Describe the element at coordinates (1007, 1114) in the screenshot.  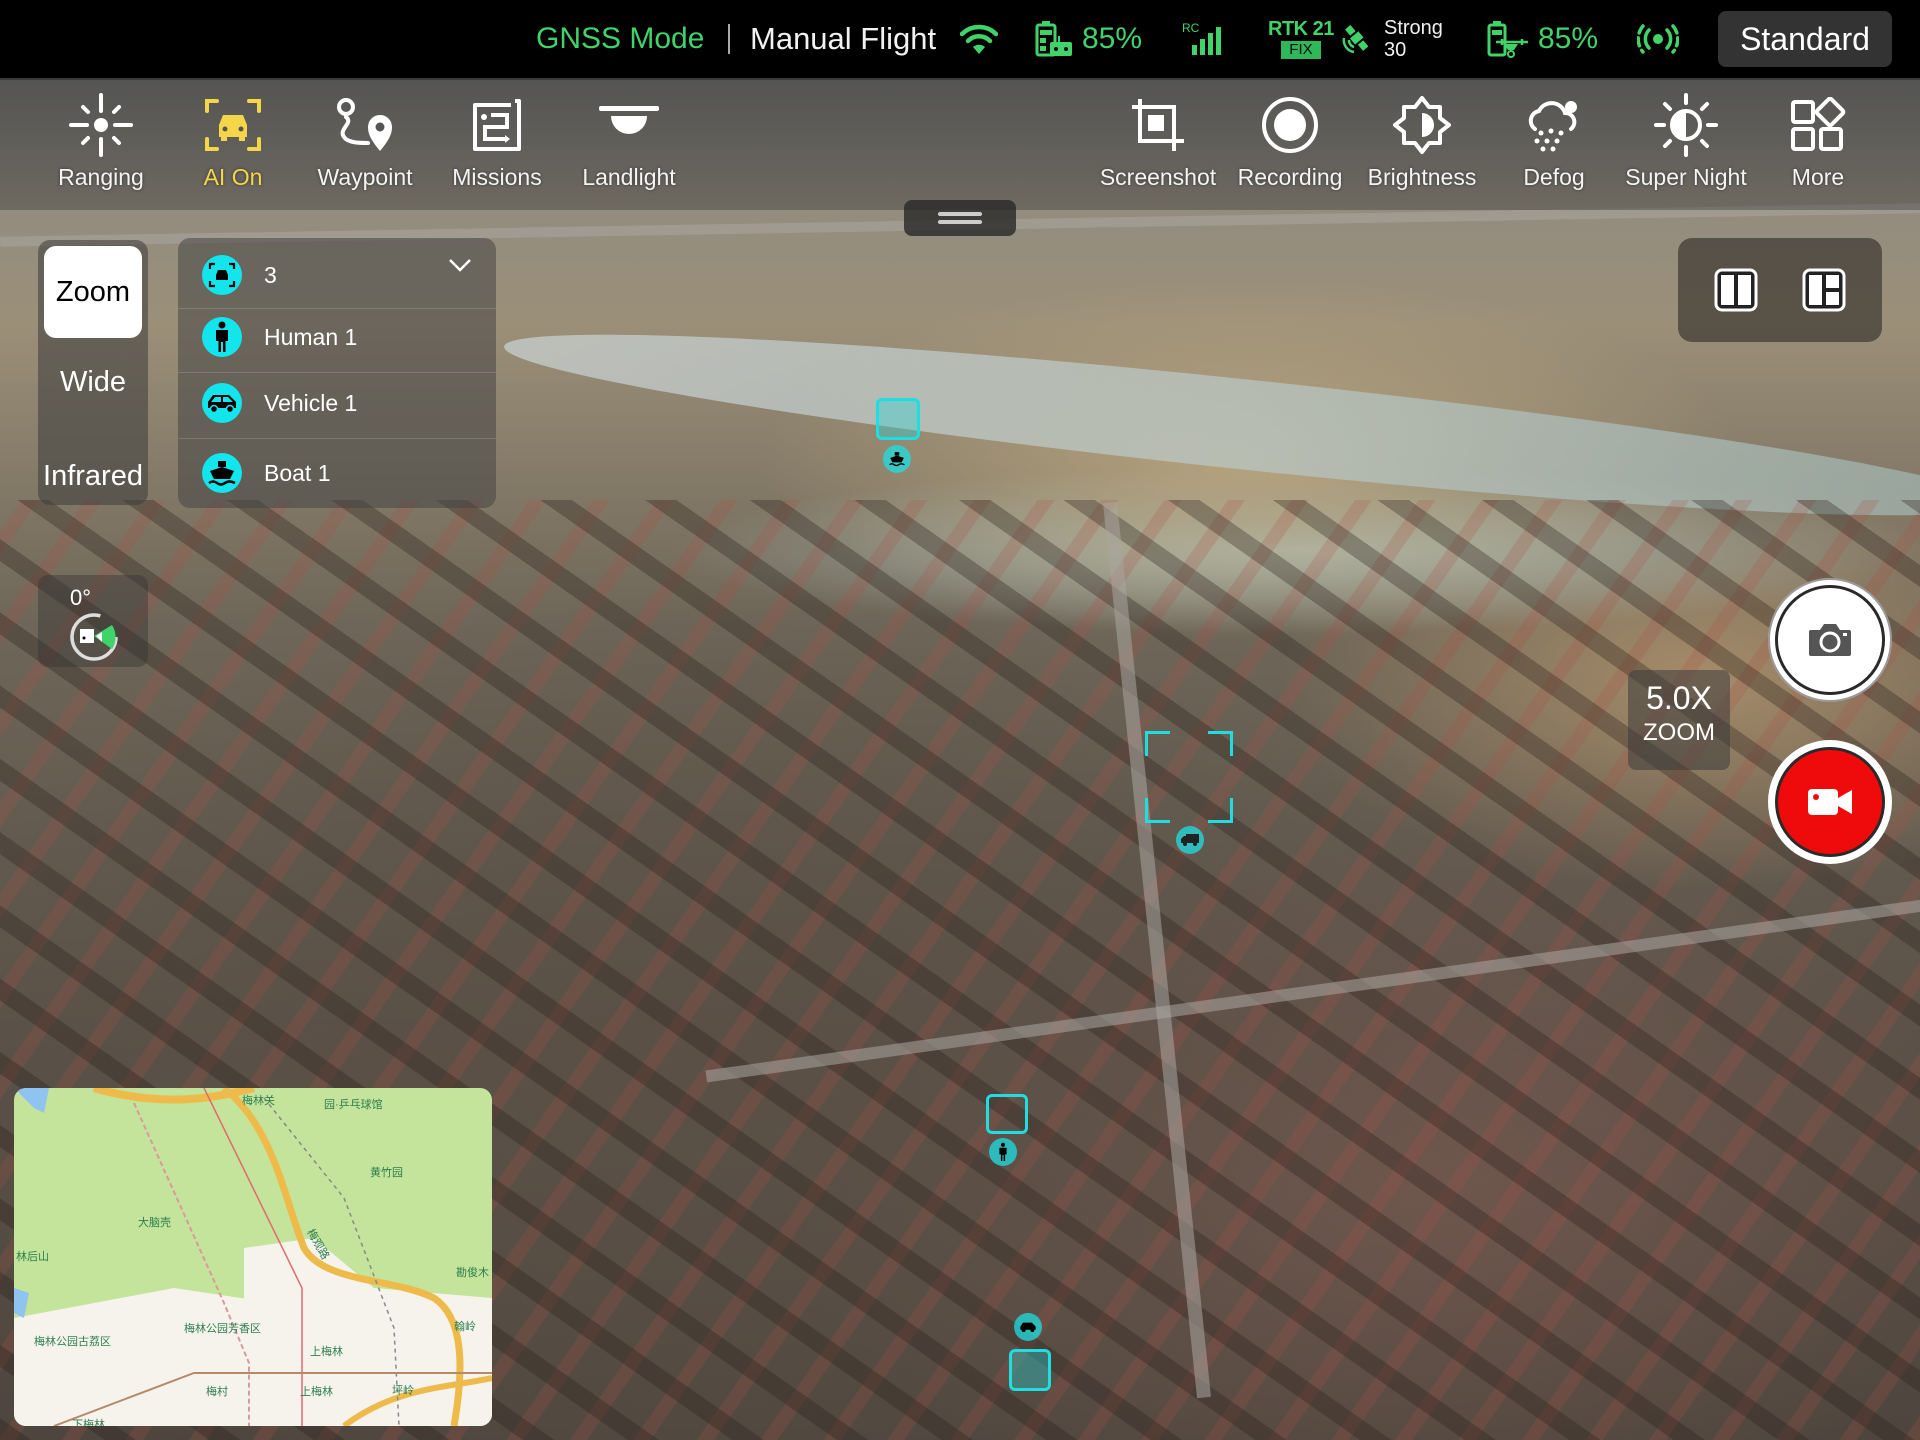
I see `detection-box-human` at that location.